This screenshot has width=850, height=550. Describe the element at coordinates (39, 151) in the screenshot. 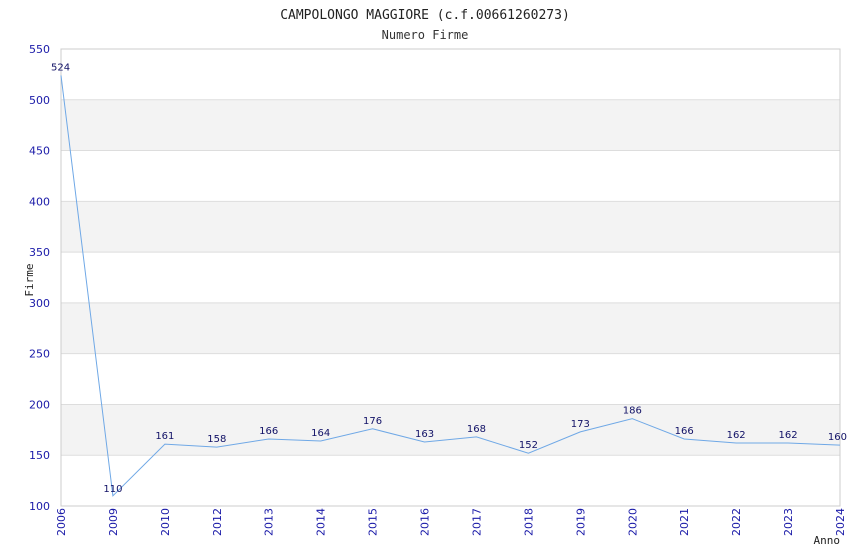

I see `y-tick-label: 450` at that location.